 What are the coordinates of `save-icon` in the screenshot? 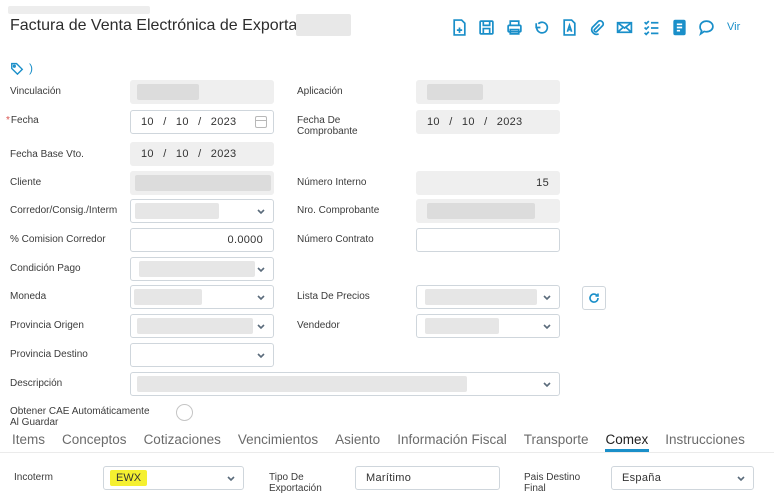 It's located at (487, 27).